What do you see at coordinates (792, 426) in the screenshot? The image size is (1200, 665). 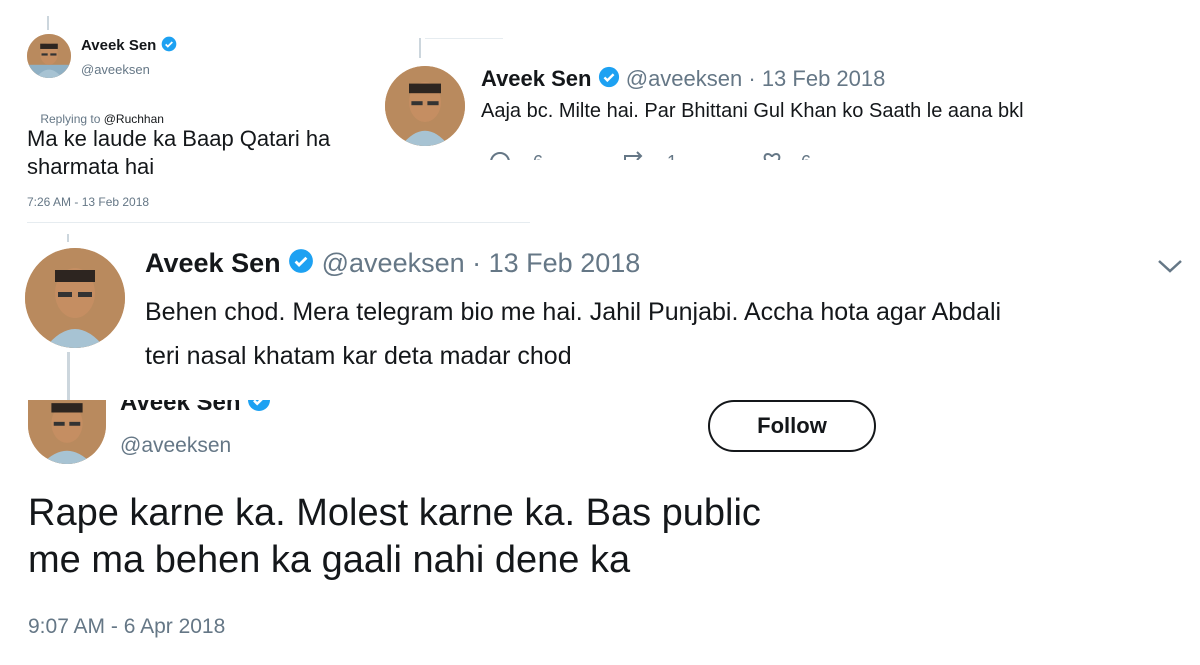 I see `follow-button: Follow` at bounding box center [792, 426].